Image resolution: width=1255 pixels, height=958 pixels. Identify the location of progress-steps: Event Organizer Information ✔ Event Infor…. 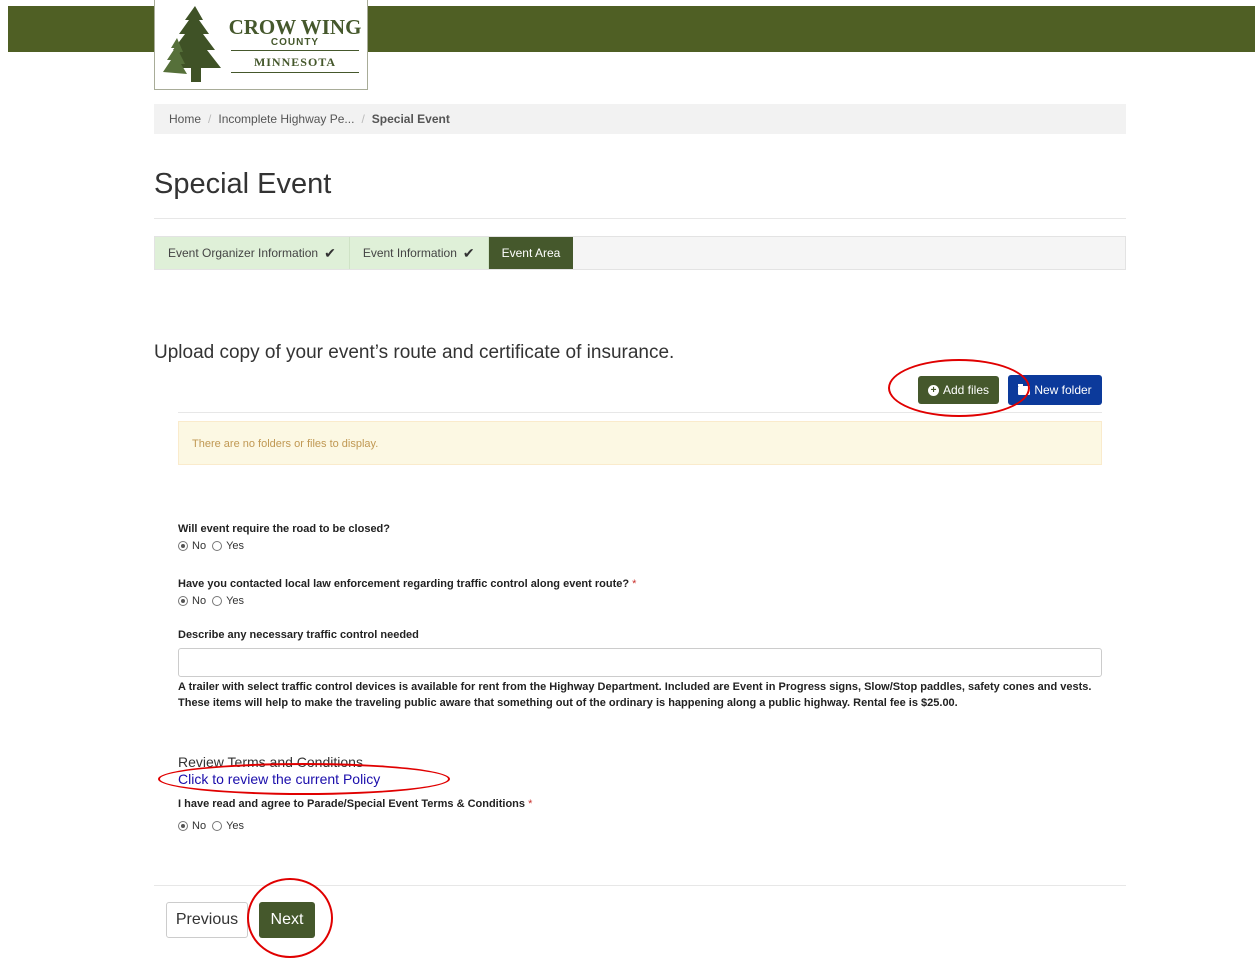
(640, 253).